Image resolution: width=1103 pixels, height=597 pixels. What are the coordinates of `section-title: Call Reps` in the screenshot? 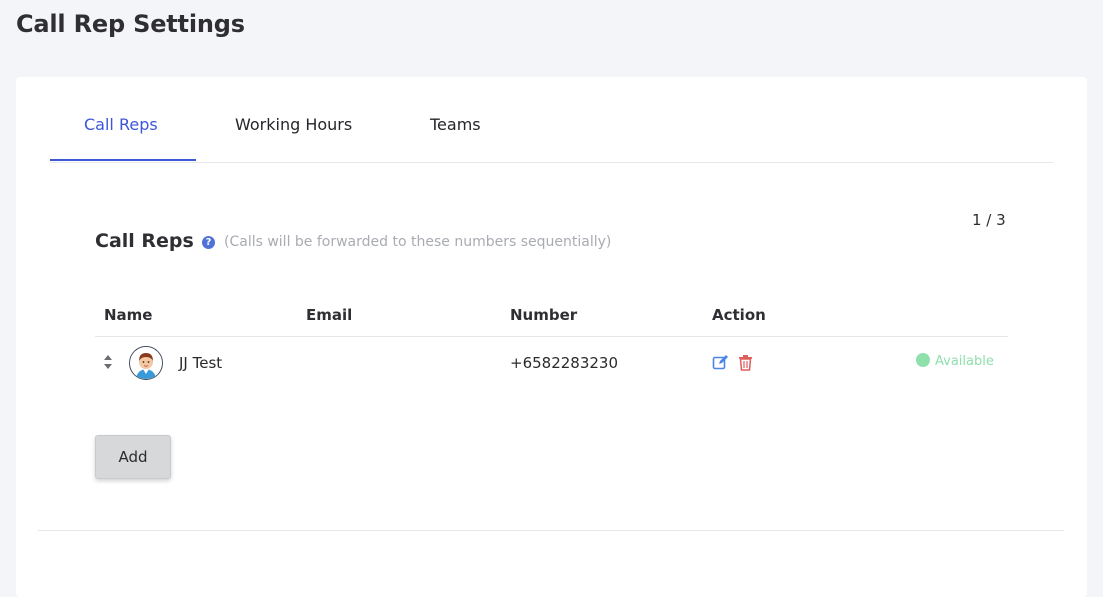 It's located at (144, 241).